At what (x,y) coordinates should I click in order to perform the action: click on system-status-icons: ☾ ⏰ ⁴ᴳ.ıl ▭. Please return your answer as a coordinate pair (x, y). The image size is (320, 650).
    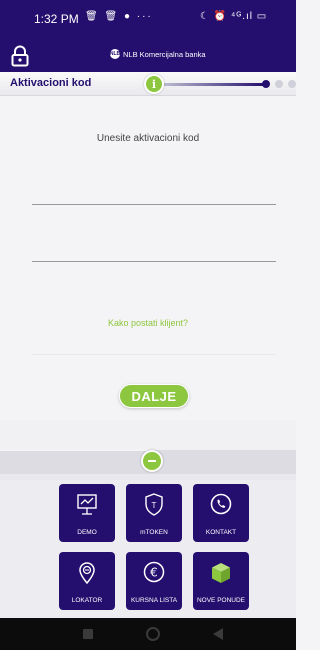
    Looking at the image, I should click on (234, 16).